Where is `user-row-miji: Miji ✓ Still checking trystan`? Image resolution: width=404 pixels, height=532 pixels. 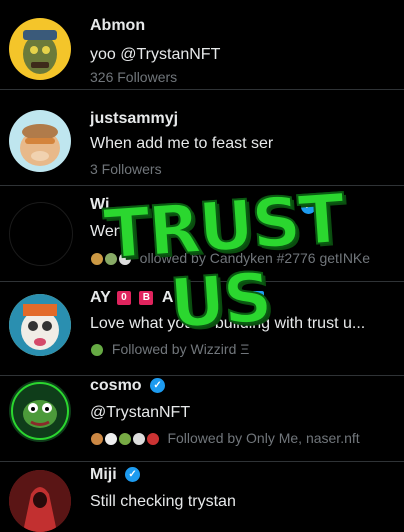
user-row-miji: Miji ✓ Still checking trystan is located at coordinates (202, 497).